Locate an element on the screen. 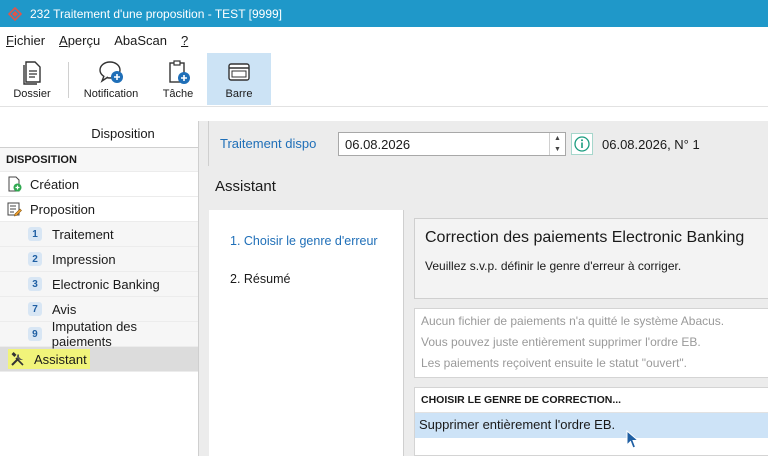 This screenshot has height=456, width=768. barre-button: Barre is located at coordinates (239, 79).